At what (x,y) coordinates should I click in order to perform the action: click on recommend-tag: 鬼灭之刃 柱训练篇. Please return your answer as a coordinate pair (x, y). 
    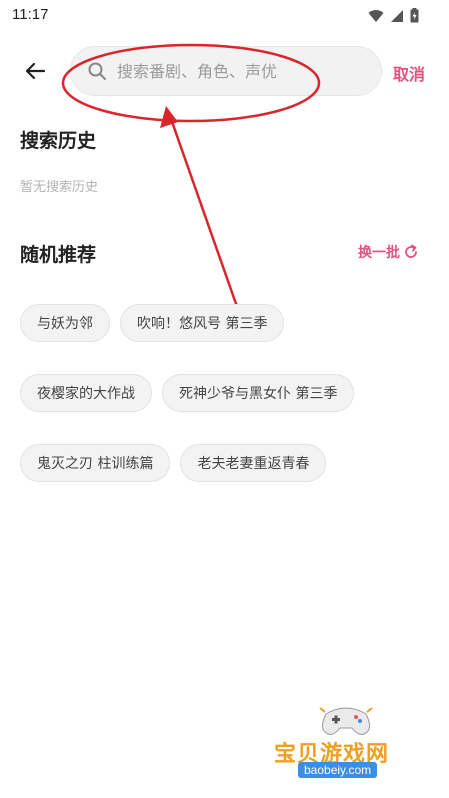
    Looking at the image, I should click on (95, 463).